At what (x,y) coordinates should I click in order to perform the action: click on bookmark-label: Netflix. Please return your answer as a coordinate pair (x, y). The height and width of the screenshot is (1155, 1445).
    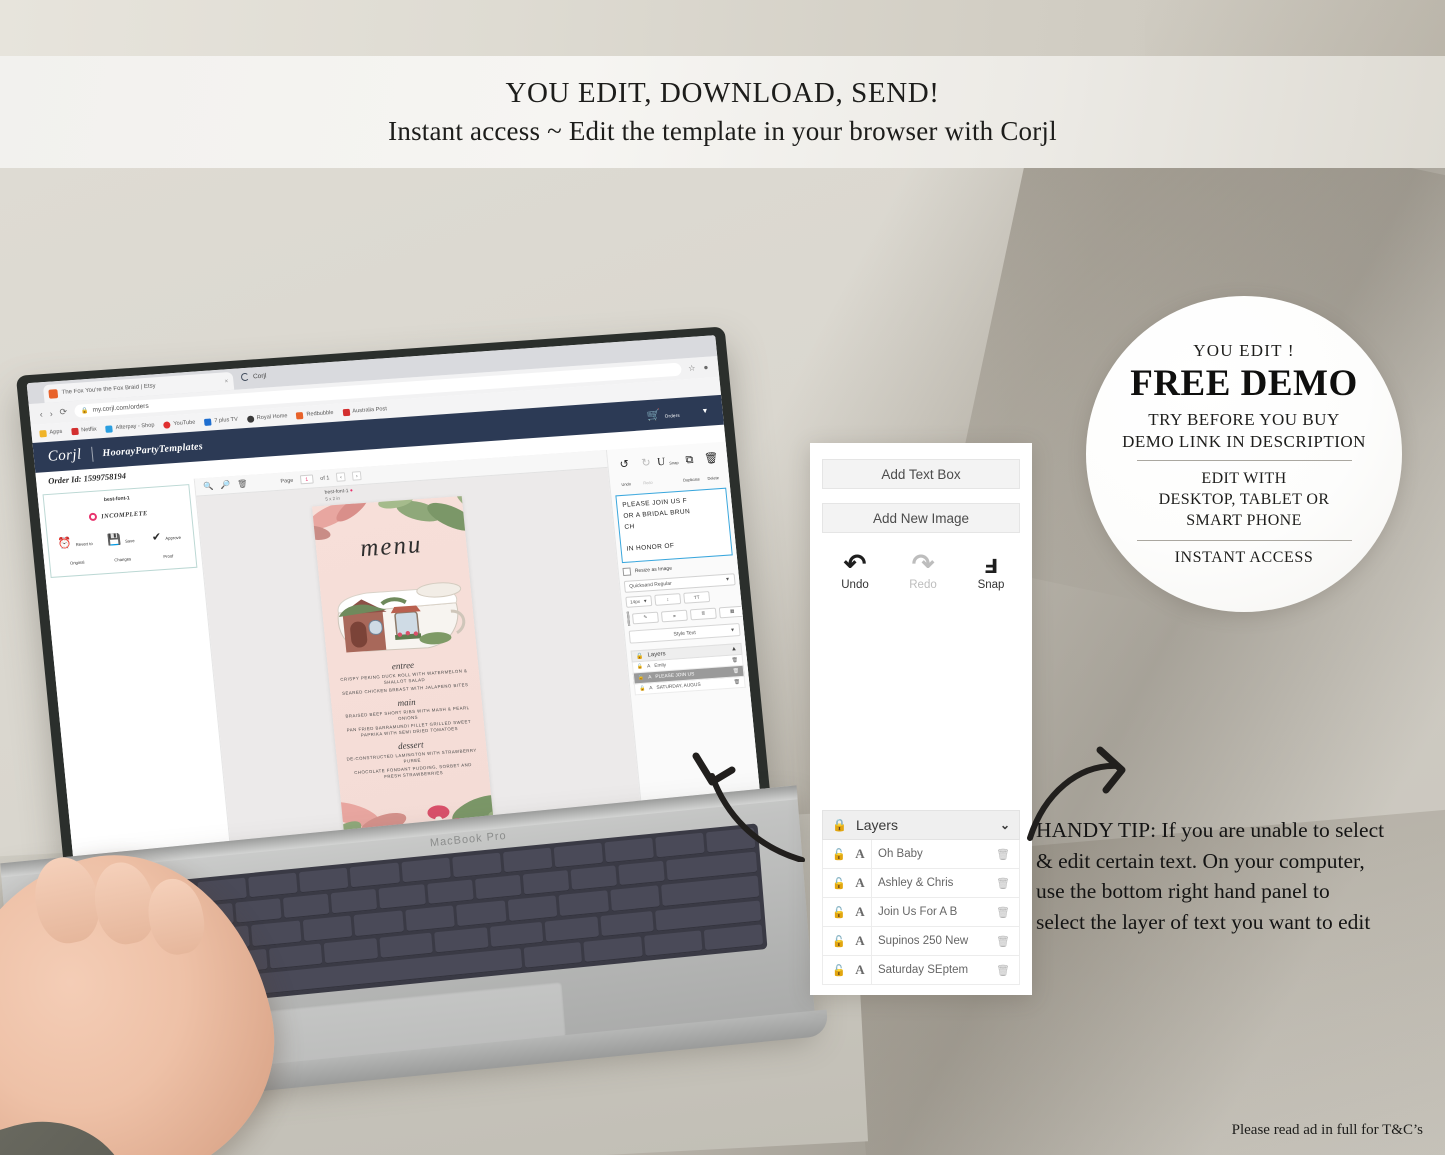
    Looking at the image, I should click on (89, 430).